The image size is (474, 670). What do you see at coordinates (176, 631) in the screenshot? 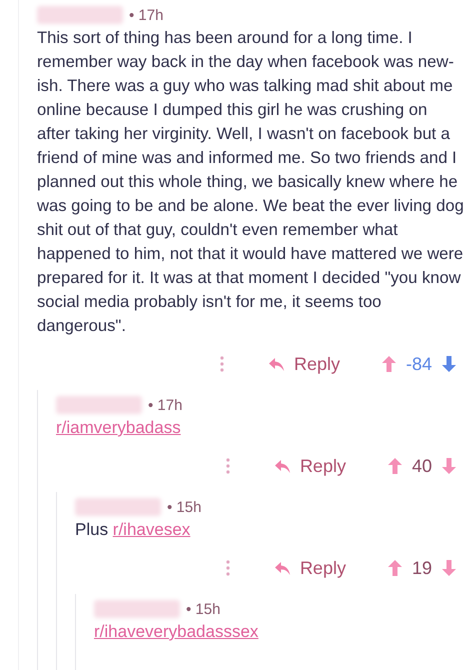
I see `subreddit-link: r/ihaveverybadasssex` at bounding box center [176, 631].